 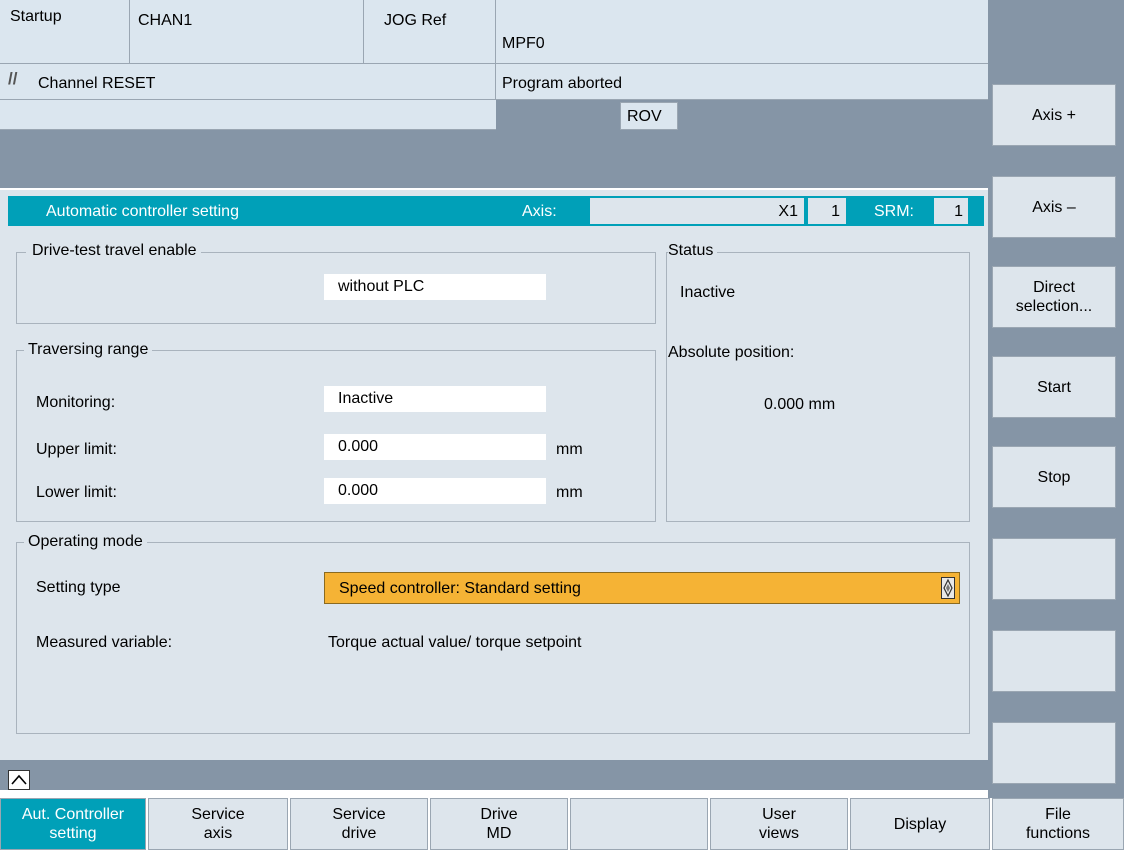 I want to click on axis-minus-button: Axis –, so click(x=1054, y=207).